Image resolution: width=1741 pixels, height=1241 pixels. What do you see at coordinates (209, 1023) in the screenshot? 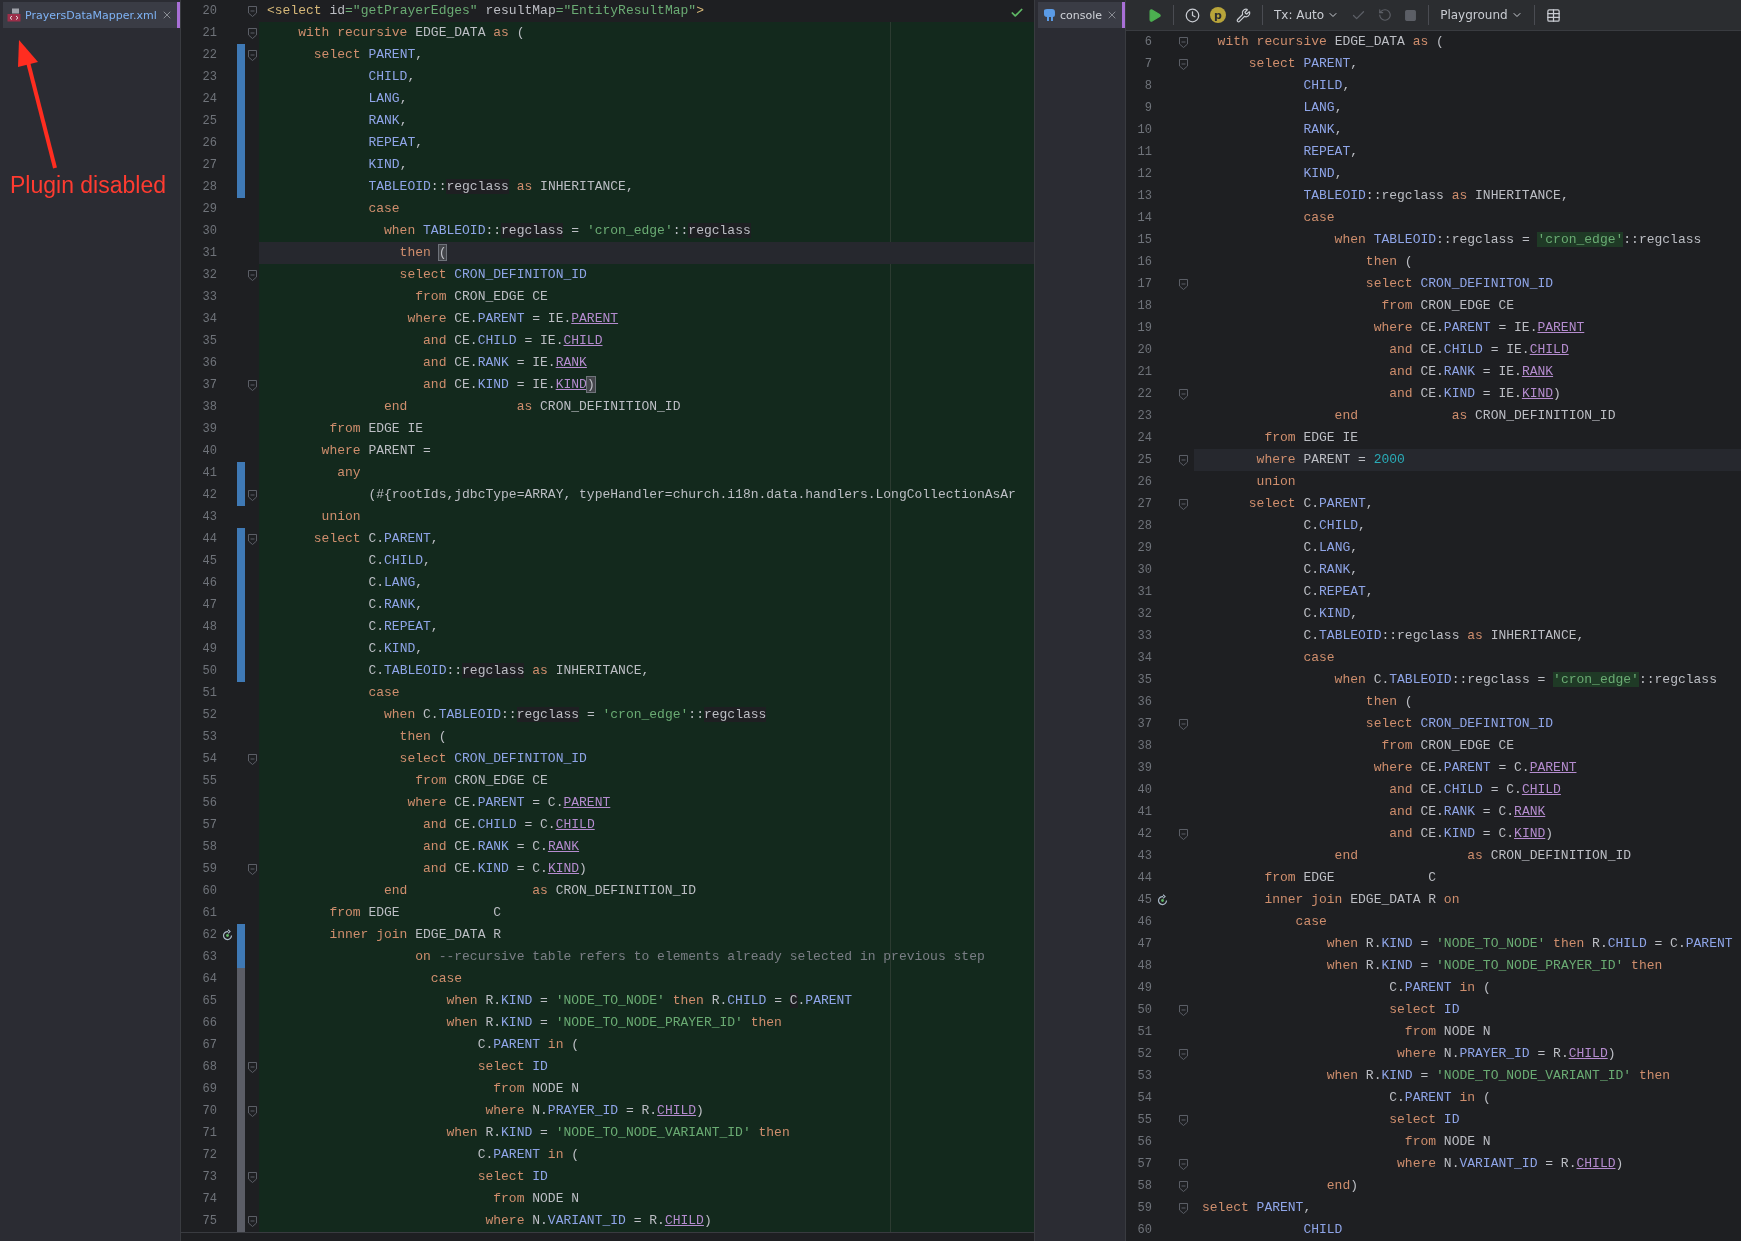
I see `line-number: 66` at bounding box center [209, 1023].